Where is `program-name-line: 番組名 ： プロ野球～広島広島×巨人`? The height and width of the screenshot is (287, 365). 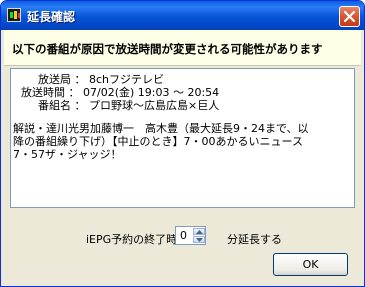 program-name-line: 番組名 ： プロ野球～広島広島×巨人 is located at coordinates (123, 105).